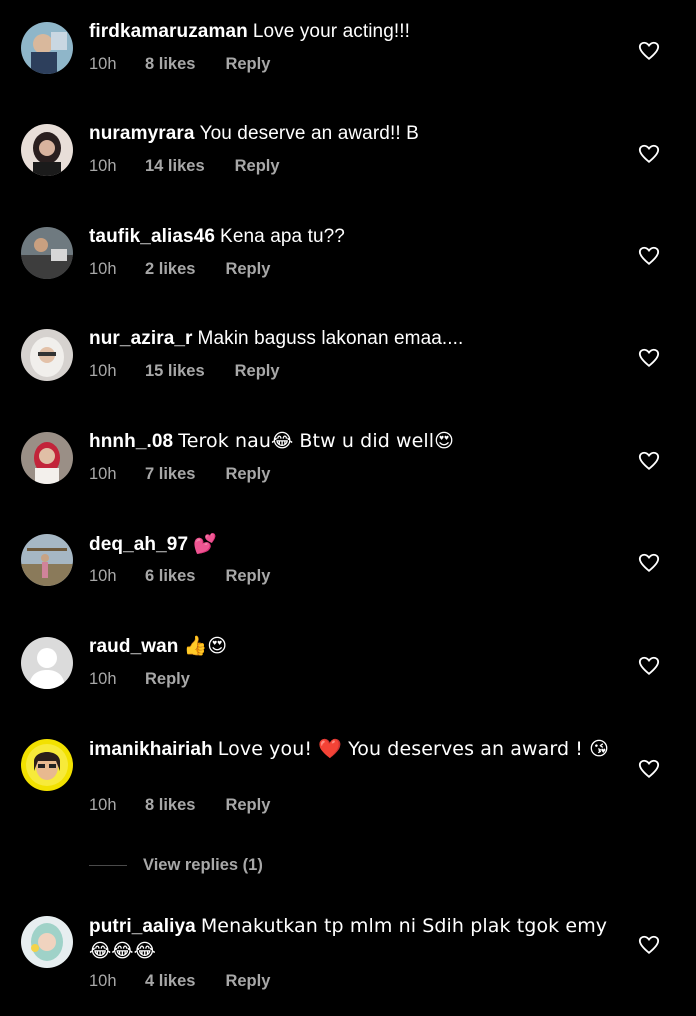 This screenshot has width=696, height=1016. I want to click on comment-text: nuramyrara You deserve an award!! B, so click(349, 134).